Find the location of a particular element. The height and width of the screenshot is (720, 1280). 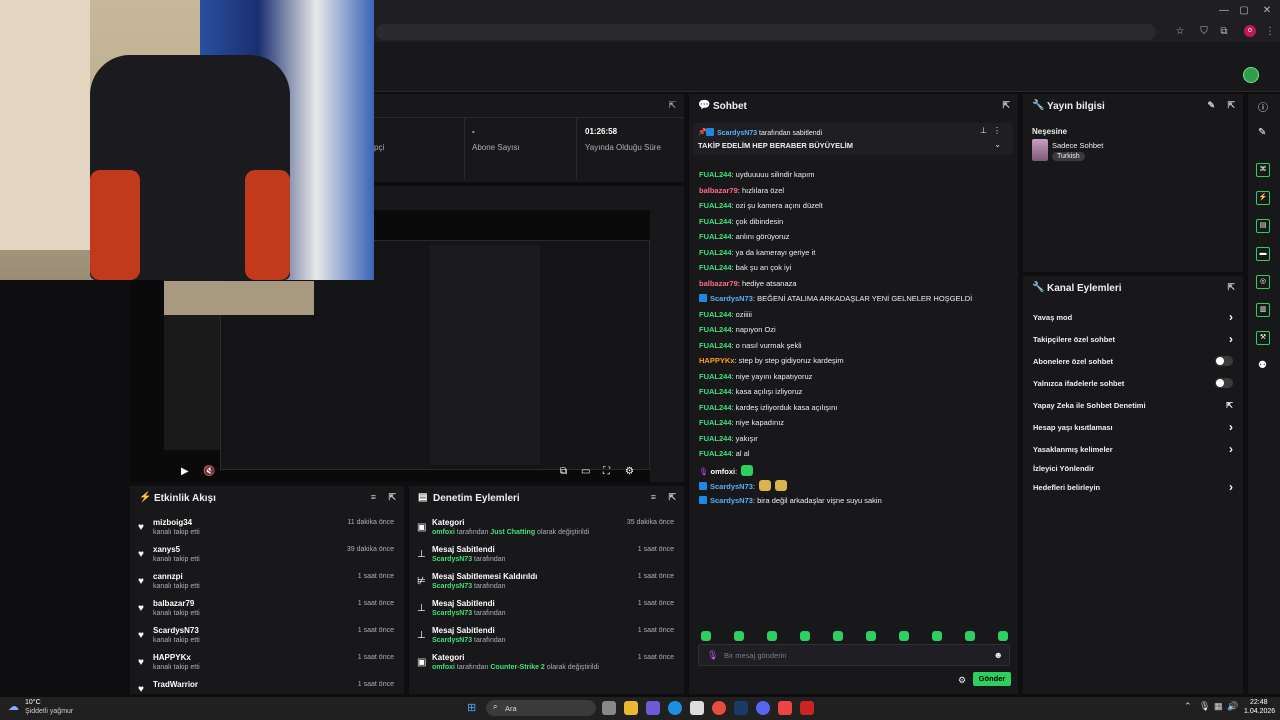

share-icon: ⚉ is located at coordinates (1262, 365).